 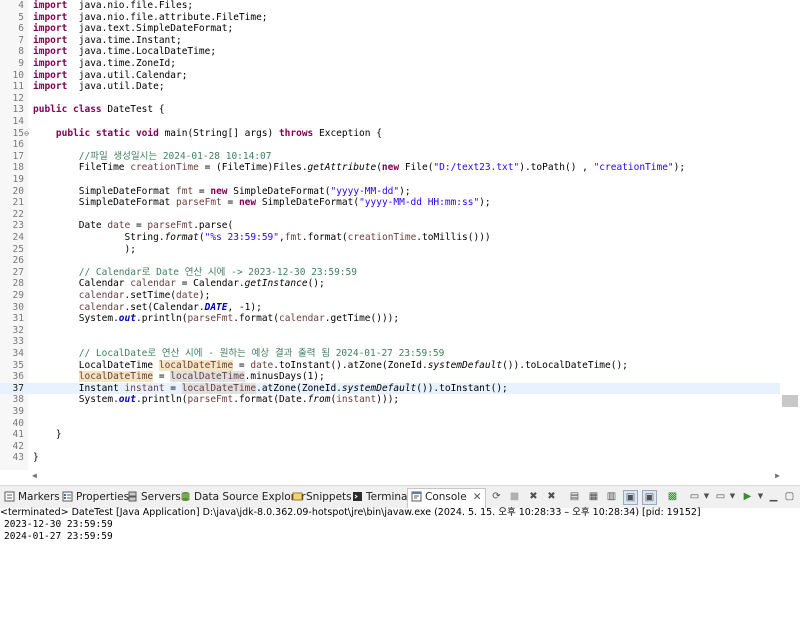 What do you see at coordinates (747, 496) in the screenshot?
I see `run-icon: ▶` at bounding box center [747, 496].